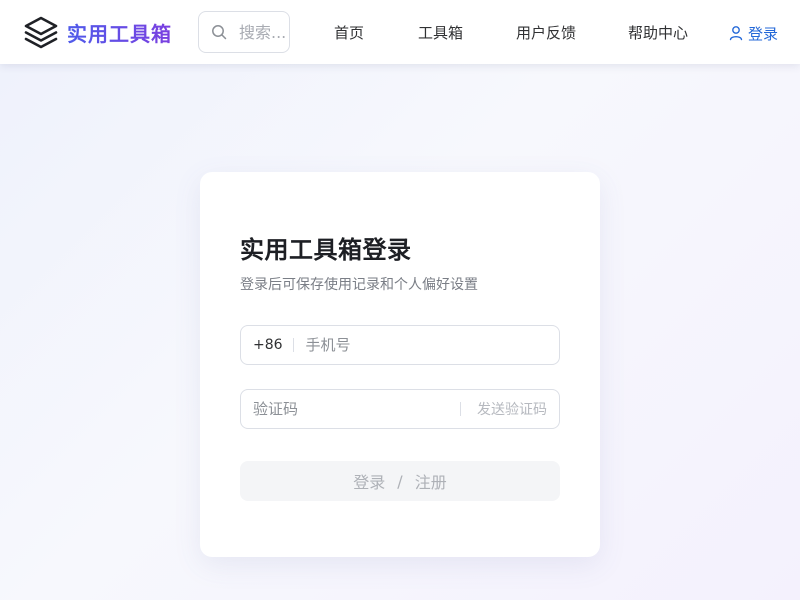 This screenshot has height=600, width=800. What do you see at coordinates (264, 32) in the screenshot?
I see `search-input` at bounding box center [264, 32].